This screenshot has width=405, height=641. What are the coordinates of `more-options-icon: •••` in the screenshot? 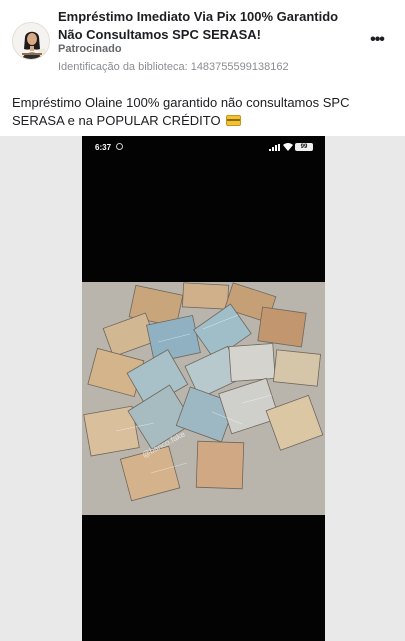 It's located at (377, 39).